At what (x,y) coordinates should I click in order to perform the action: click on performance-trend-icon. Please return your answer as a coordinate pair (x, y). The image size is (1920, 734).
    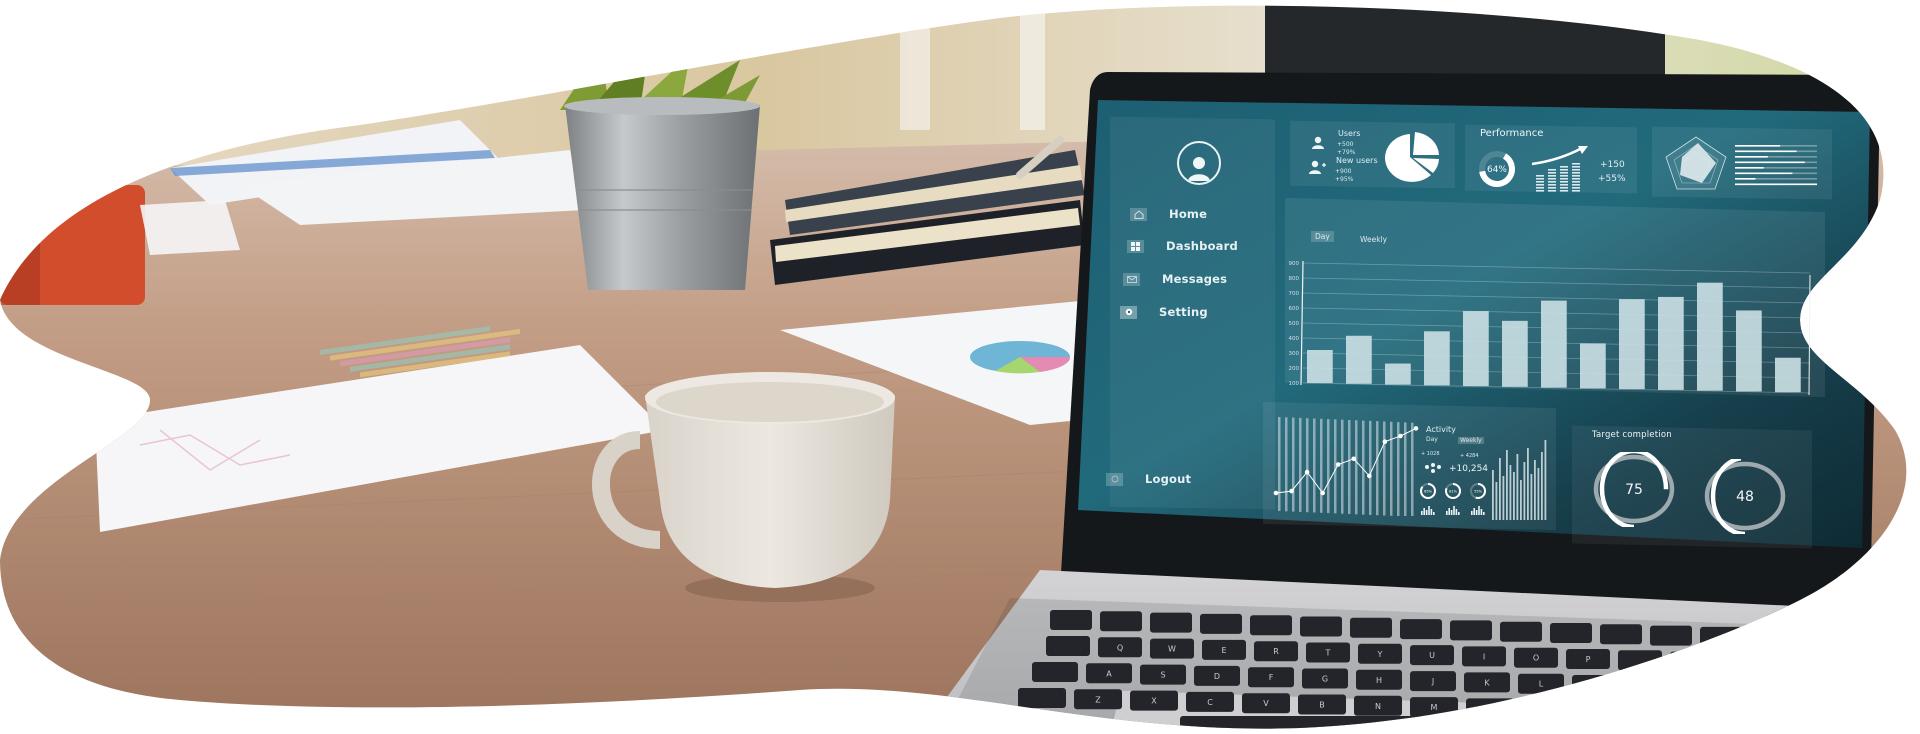
    Looking at the image, I should click on (1559, 169).